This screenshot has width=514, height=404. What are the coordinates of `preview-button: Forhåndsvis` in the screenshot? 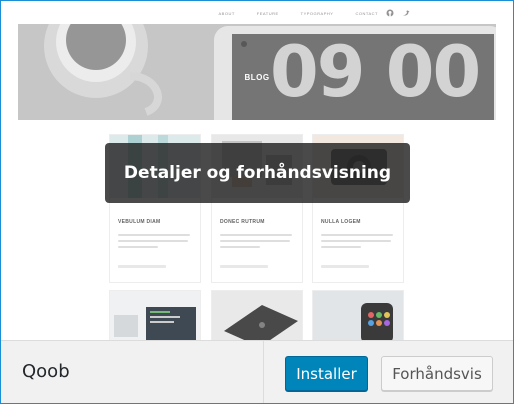 It's located at (437, 373).